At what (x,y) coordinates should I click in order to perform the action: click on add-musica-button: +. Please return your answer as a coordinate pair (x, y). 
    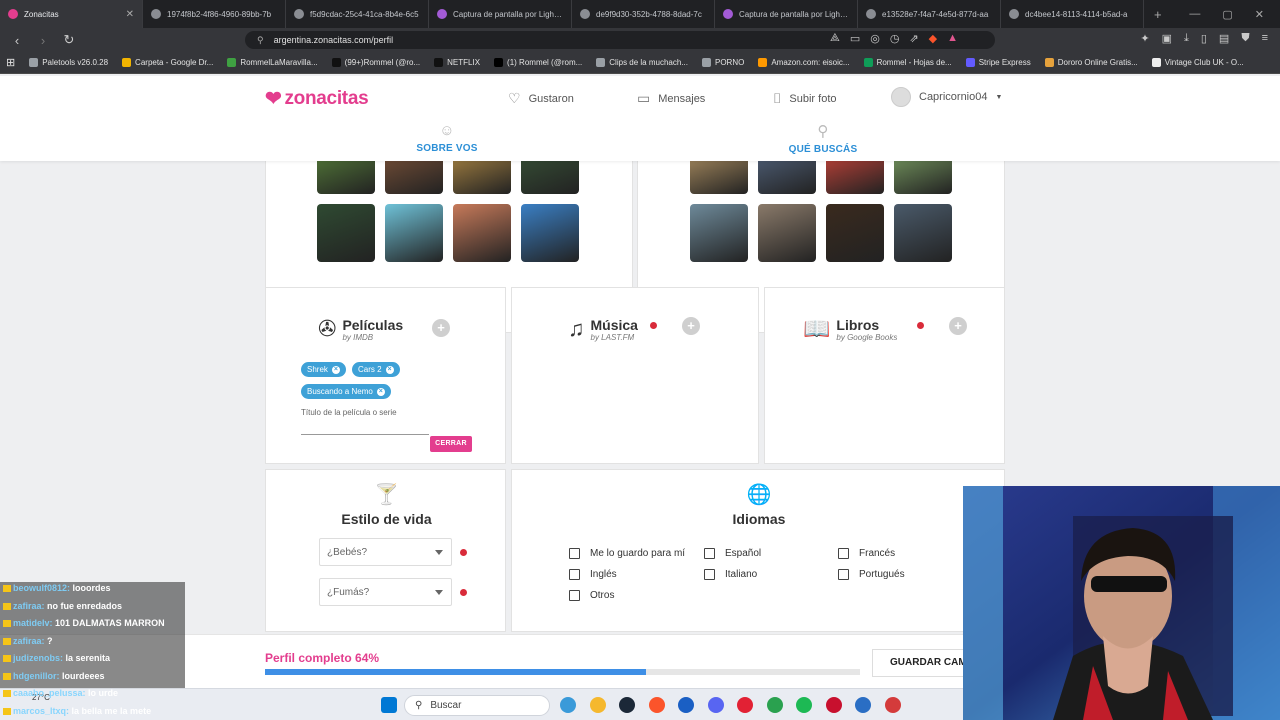
    Looking at the image, I should click on (691, 326).